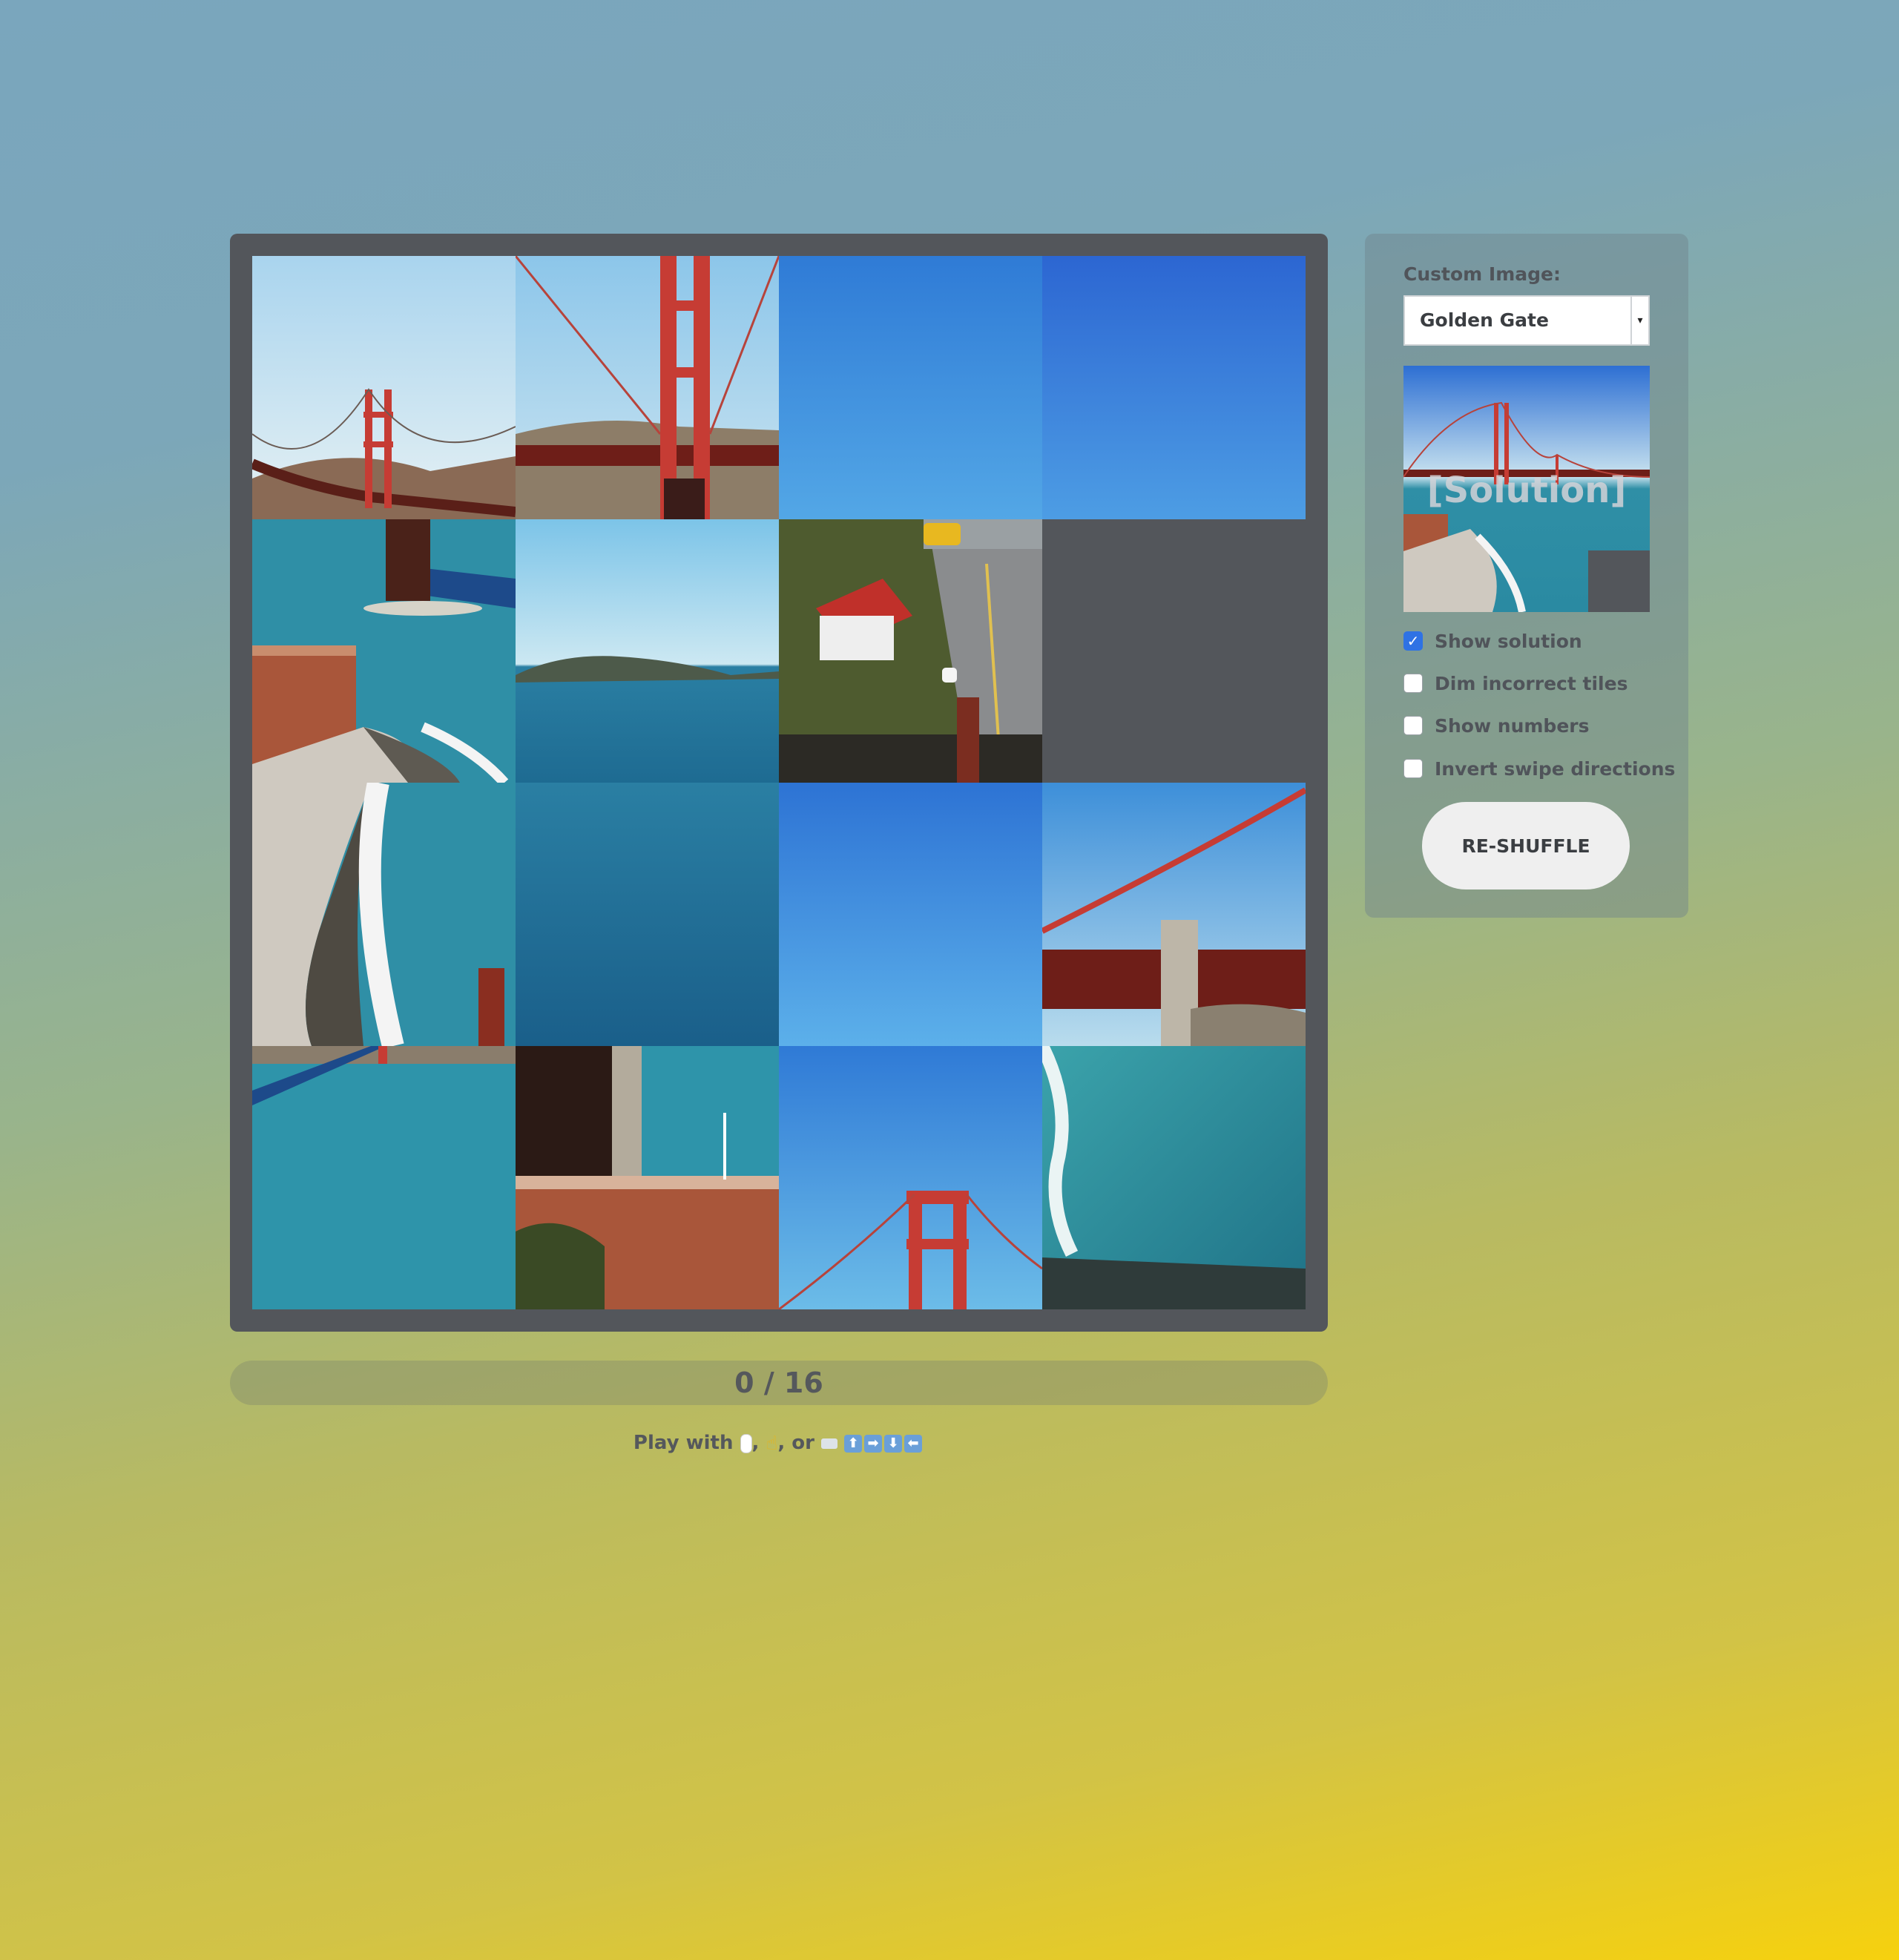 The width and height of the screenshot is (1899, 1960). What do you see at coordinates (1413, 769) in the screenshot?
I see `invert-swipe-checkbox` at bounding box center [1413, 769].